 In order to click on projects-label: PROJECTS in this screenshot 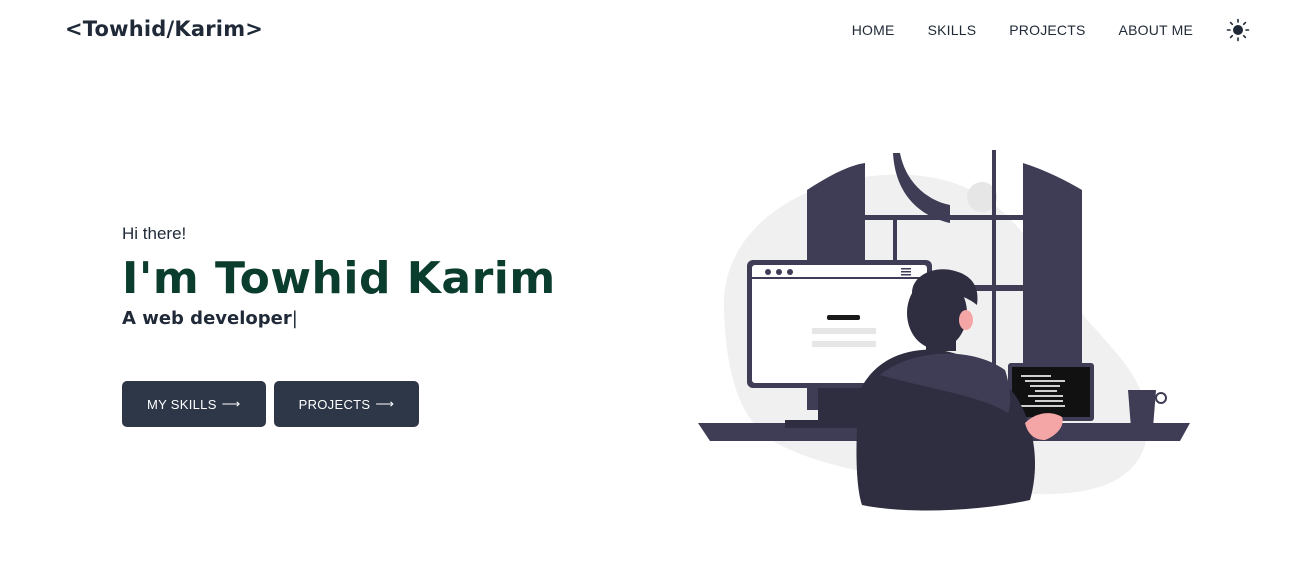, I will do `click(334, 404)`.